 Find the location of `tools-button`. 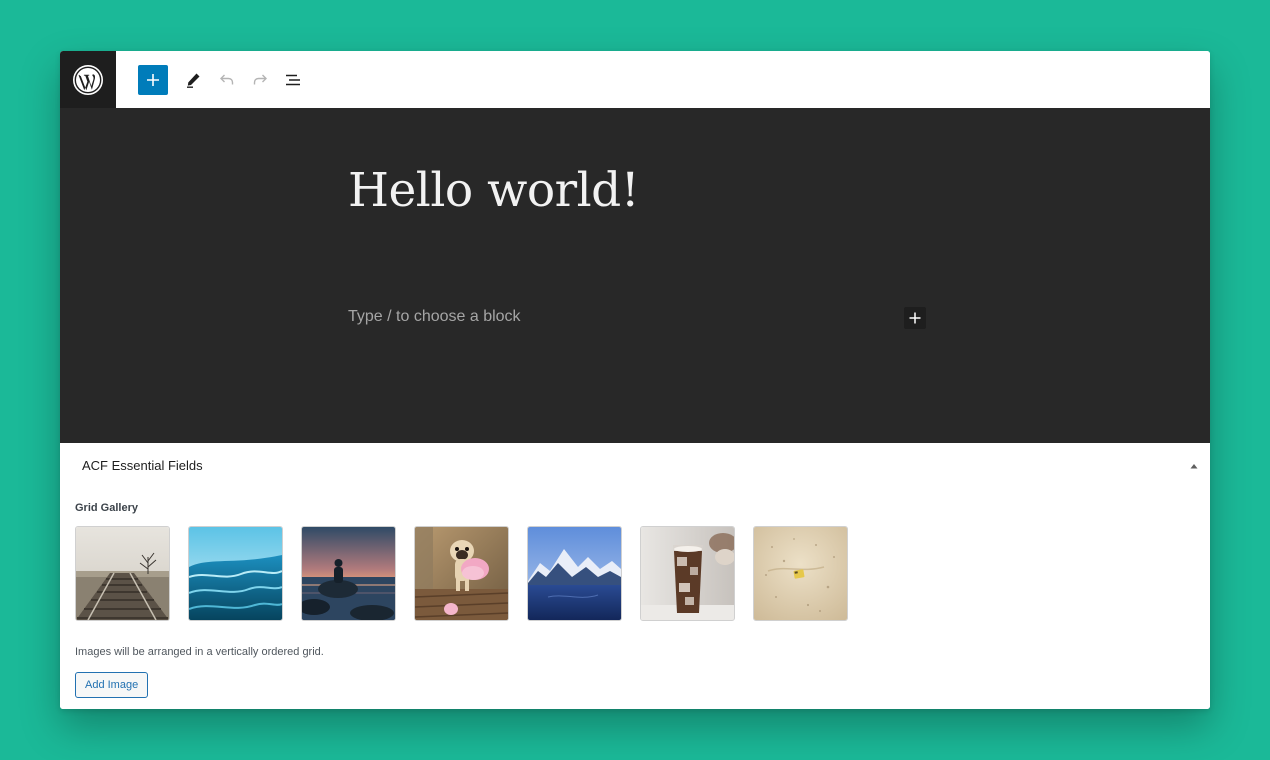

tools-button is located at coordinates (193, 80).